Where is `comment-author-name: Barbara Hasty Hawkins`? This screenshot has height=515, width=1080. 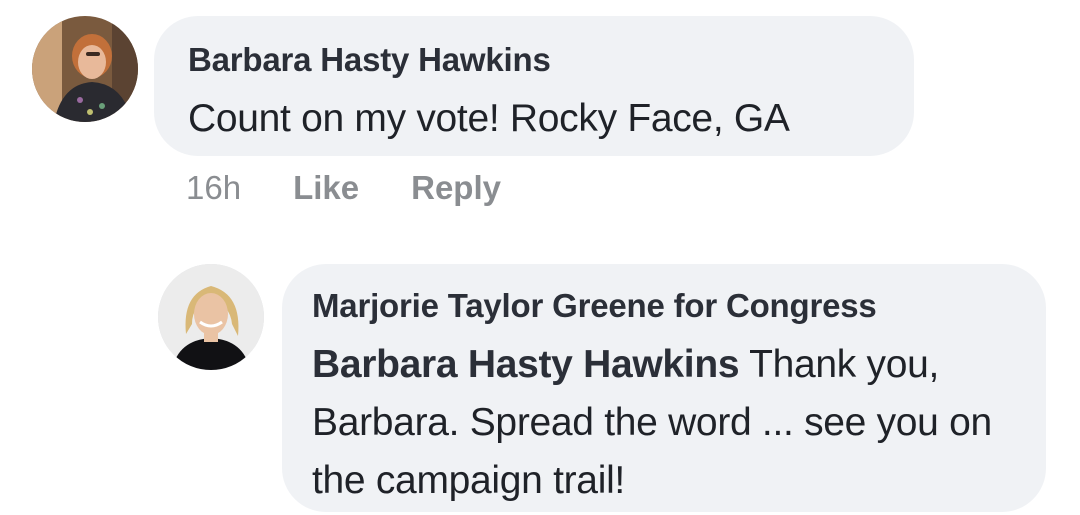
comment-author-name: Barbara Hasty Hawkins is located at coordinates (534, 60).